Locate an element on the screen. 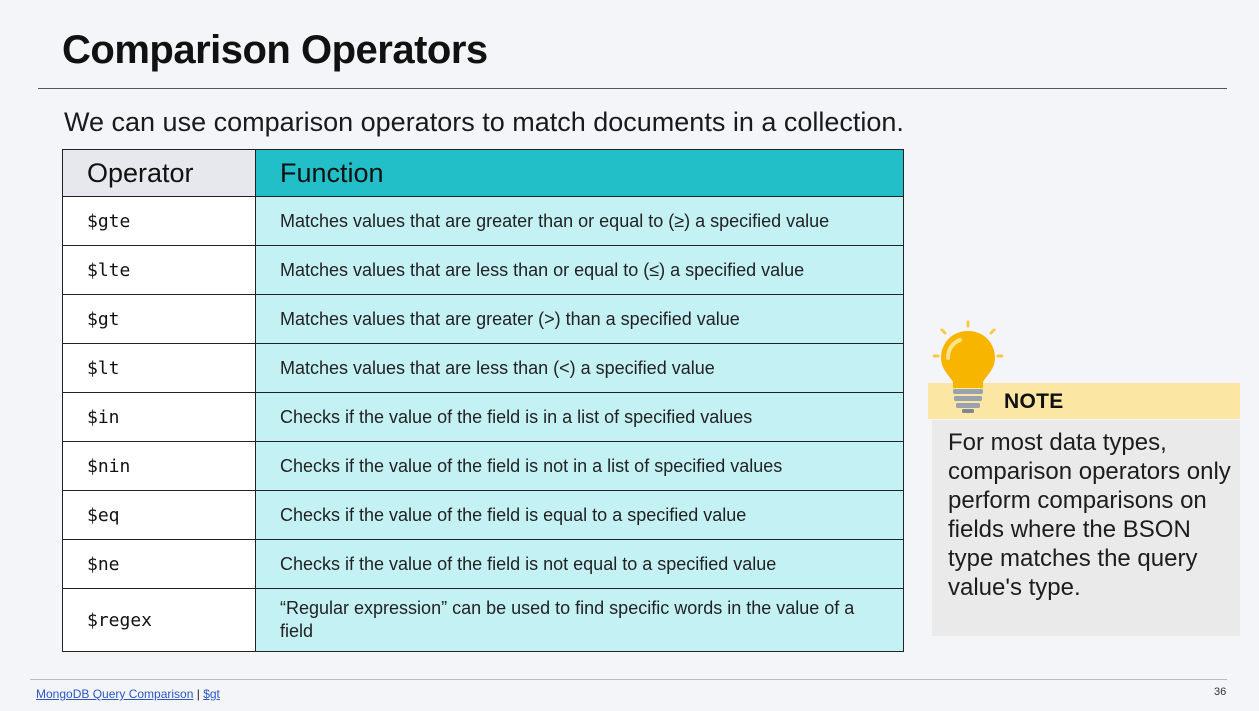 The image size is (1259, 711). function-column-header: Function is located at coordinates (579, 173).